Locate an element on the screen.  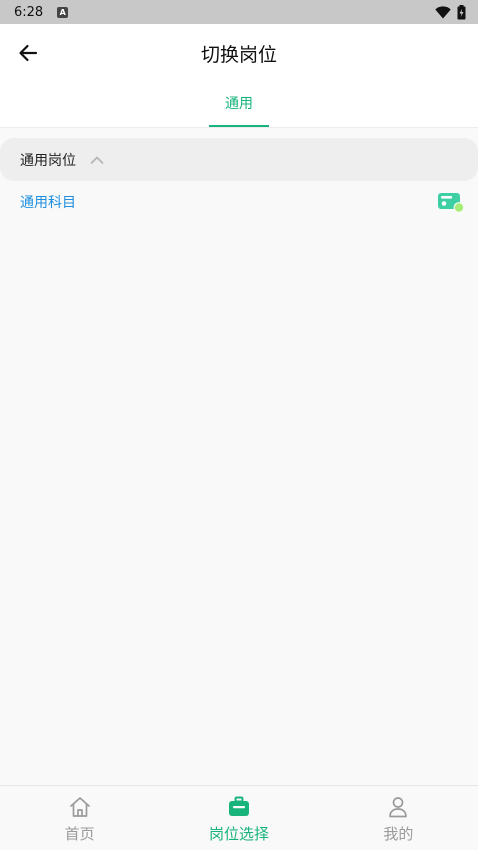
group-header-general-positions: 通用岗位 is located at coordinates (239, 159).